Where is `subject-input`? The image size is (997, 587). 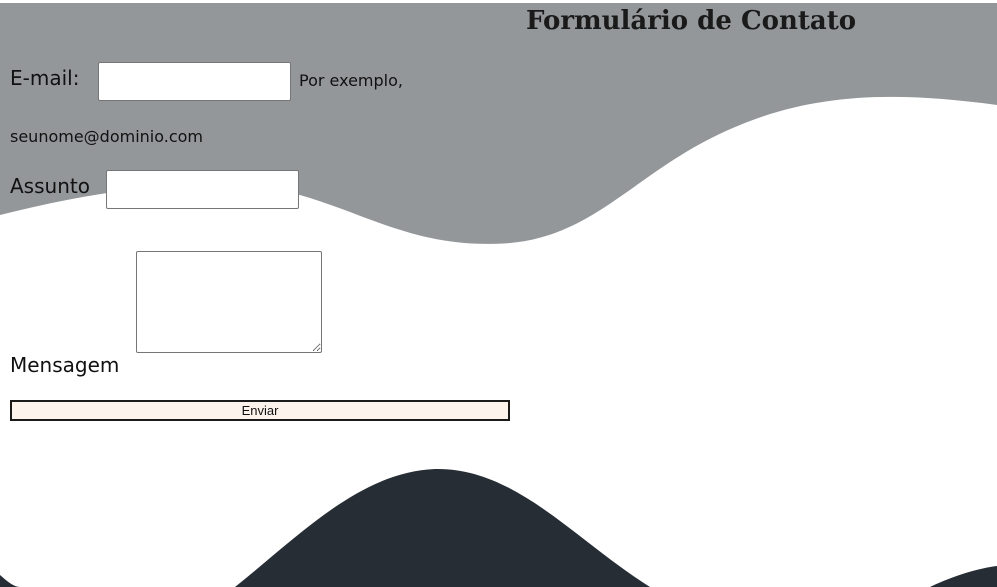 subject-input is located at coordinates (202, 189).